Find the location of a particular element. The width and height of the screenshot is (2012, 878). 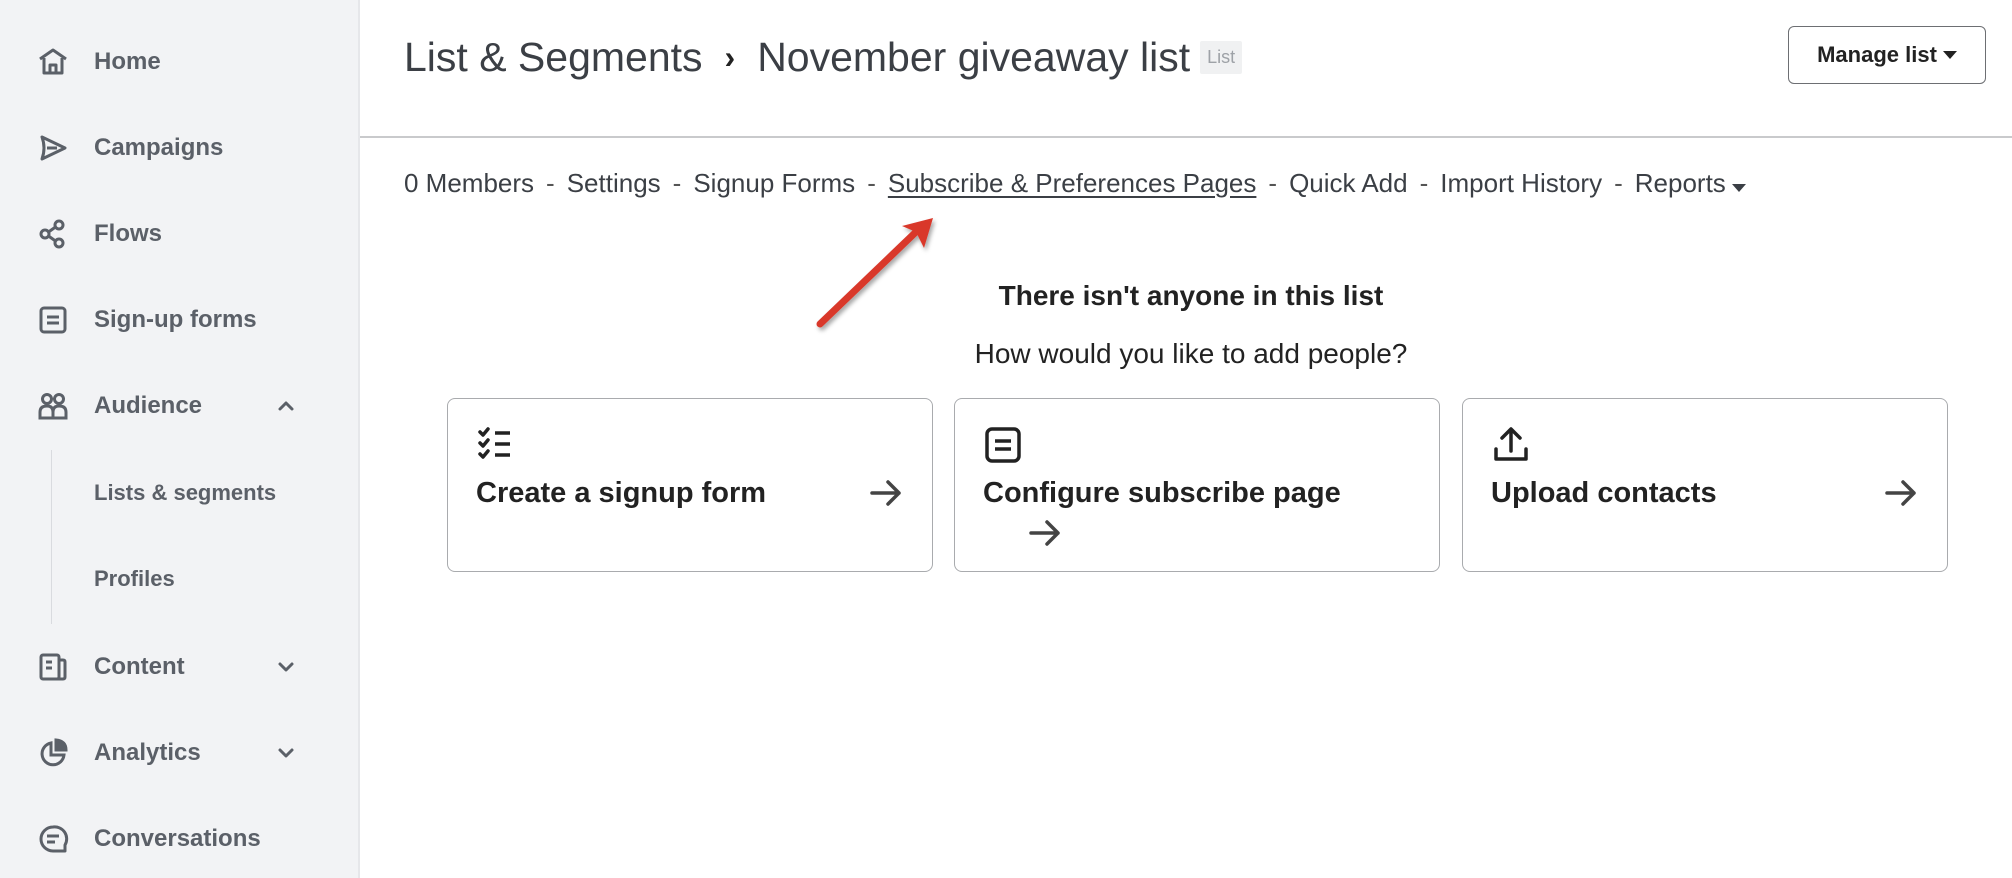

sidebar-item-analytics: Analytics is located at coordinates (181, 753).